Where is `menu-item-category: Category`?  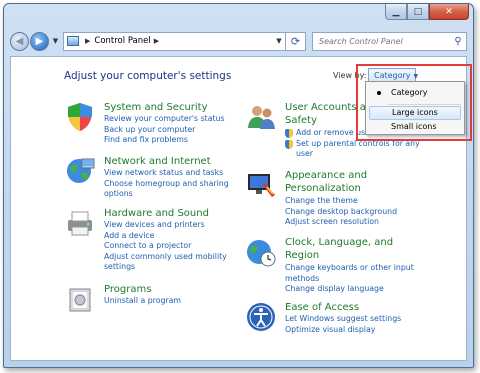
menu-item-category: Category is located at coordinates (415, 93).